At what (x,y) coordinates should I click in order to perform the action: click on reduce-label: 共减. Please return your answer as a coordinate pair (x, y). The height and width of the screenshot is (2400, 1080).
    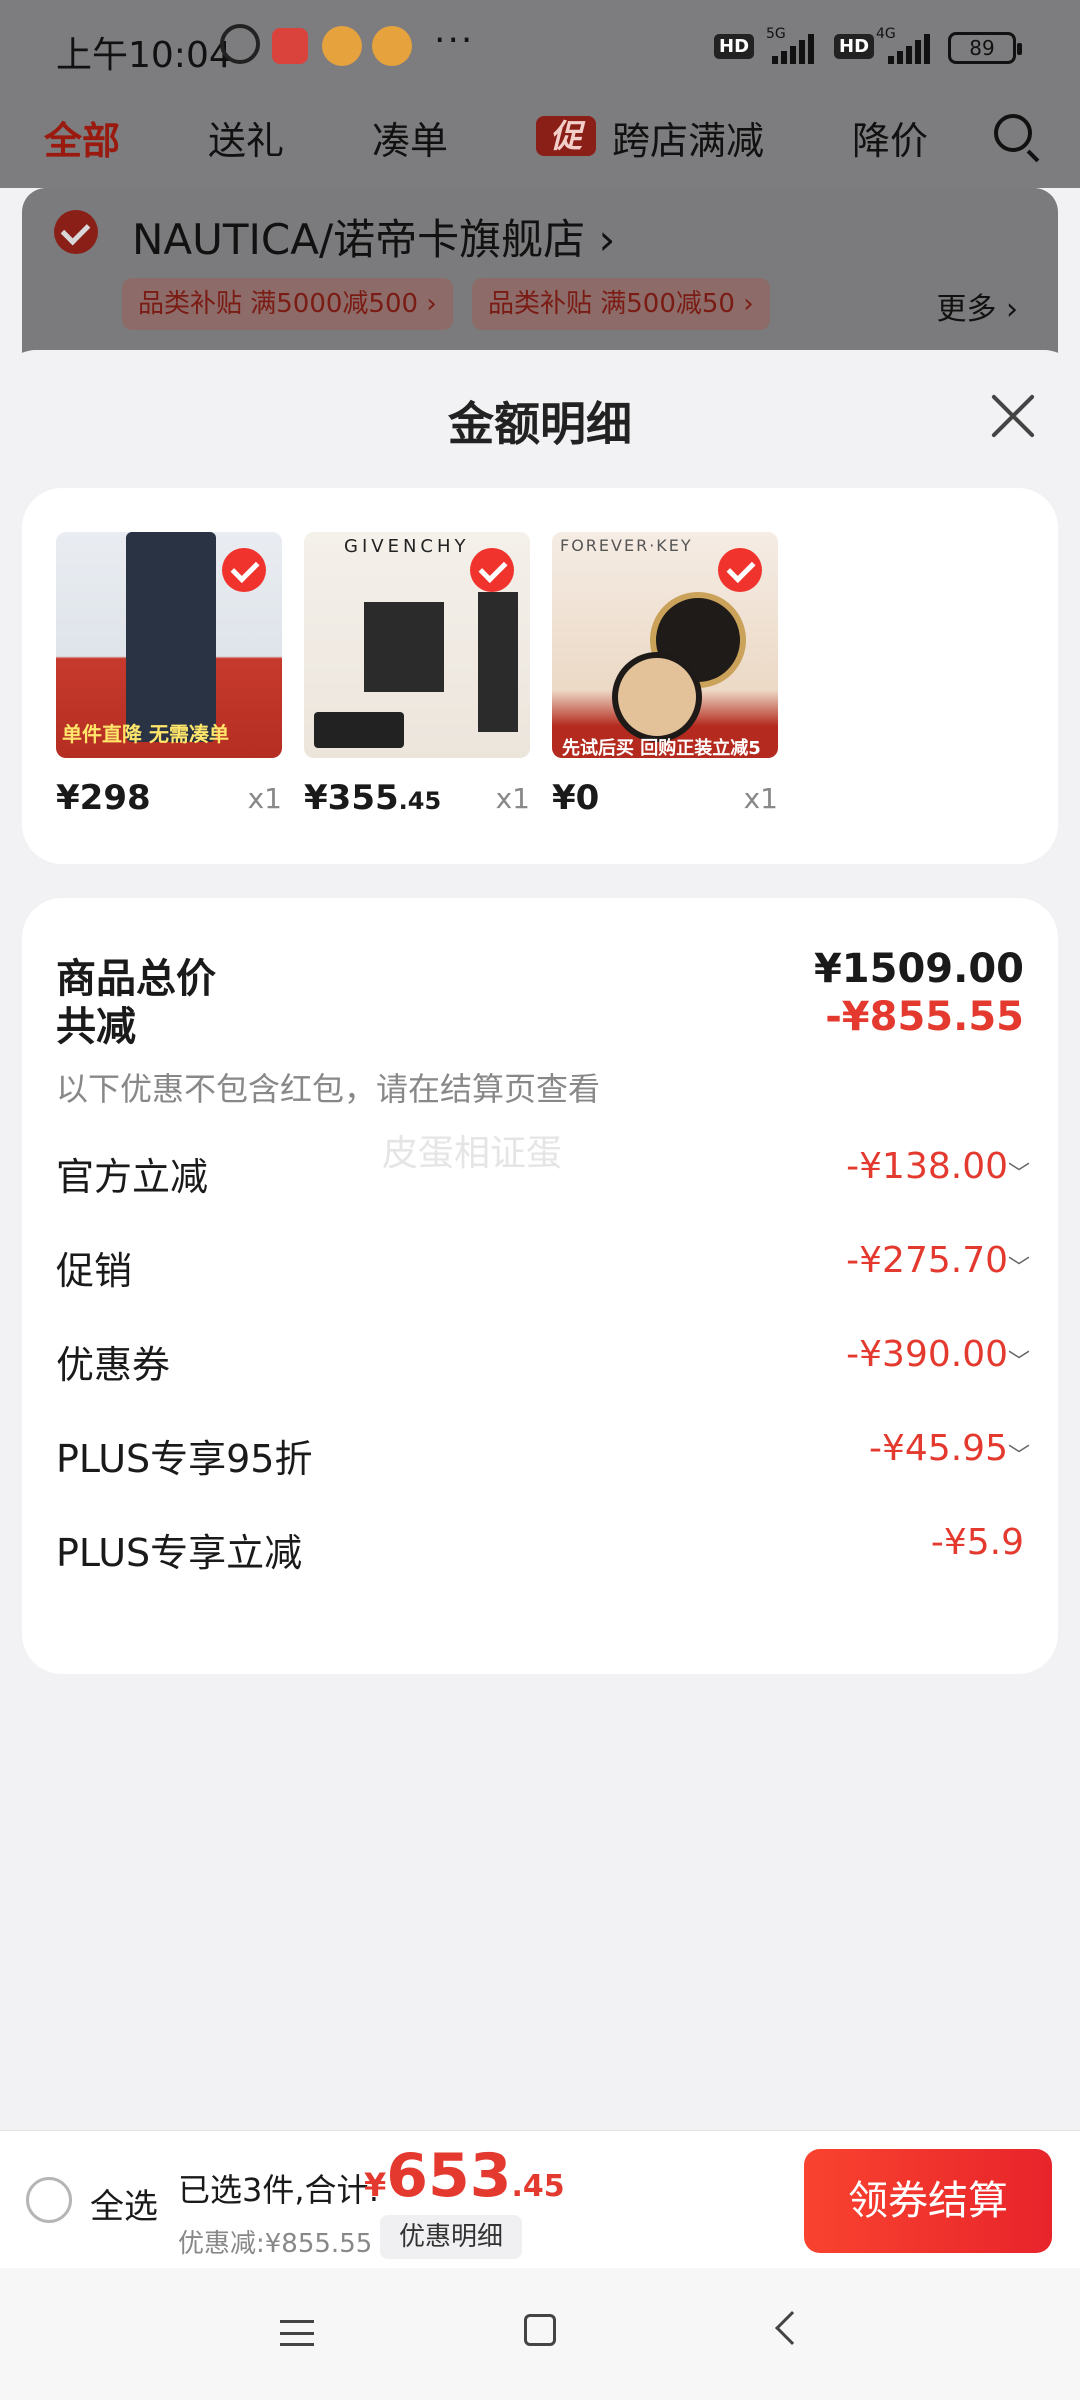
    Looking at the image, I should click on (96, 1027).